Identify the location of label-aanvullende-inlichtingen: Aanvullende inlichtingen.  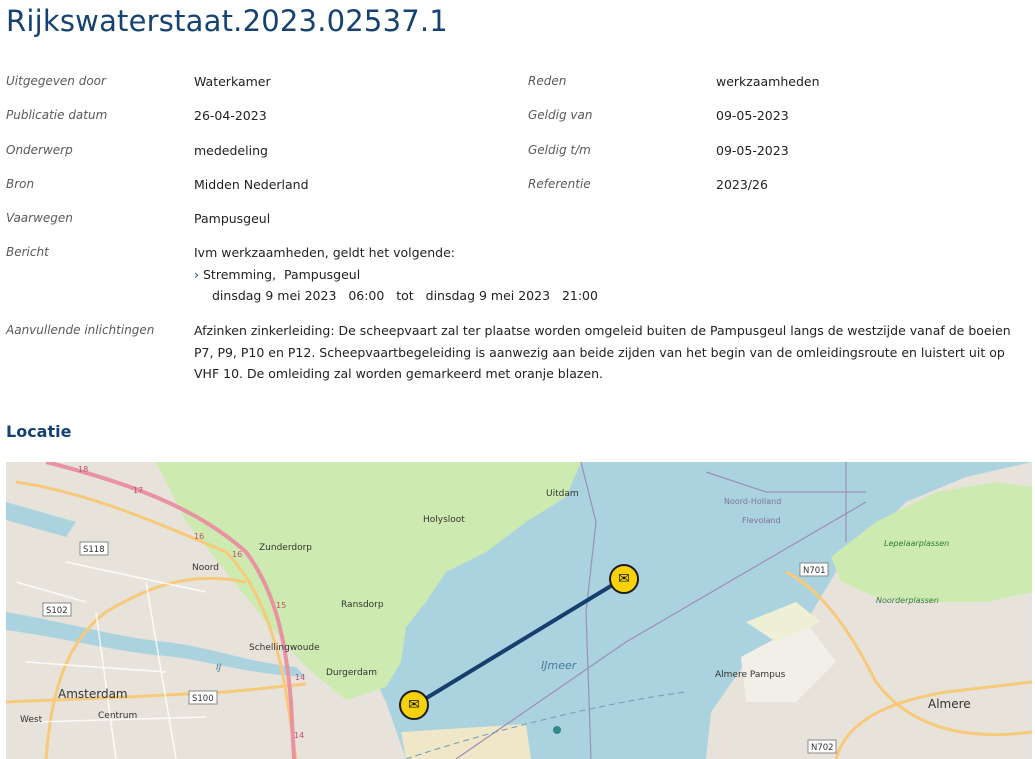
(80, 330).